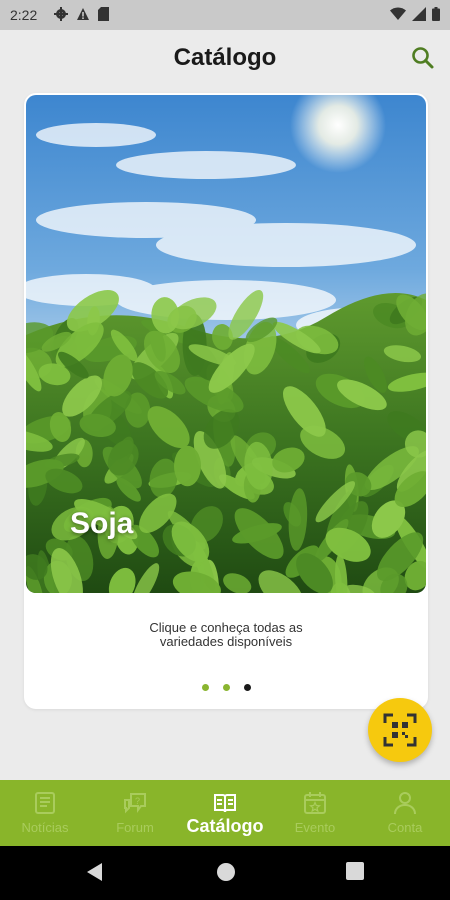 The width and height of the screenshot is (450, 900). What do you see at coordinates (24, 15) in the screenshot?
I see `status-time: 2:22` at bounding box center [24, 15].